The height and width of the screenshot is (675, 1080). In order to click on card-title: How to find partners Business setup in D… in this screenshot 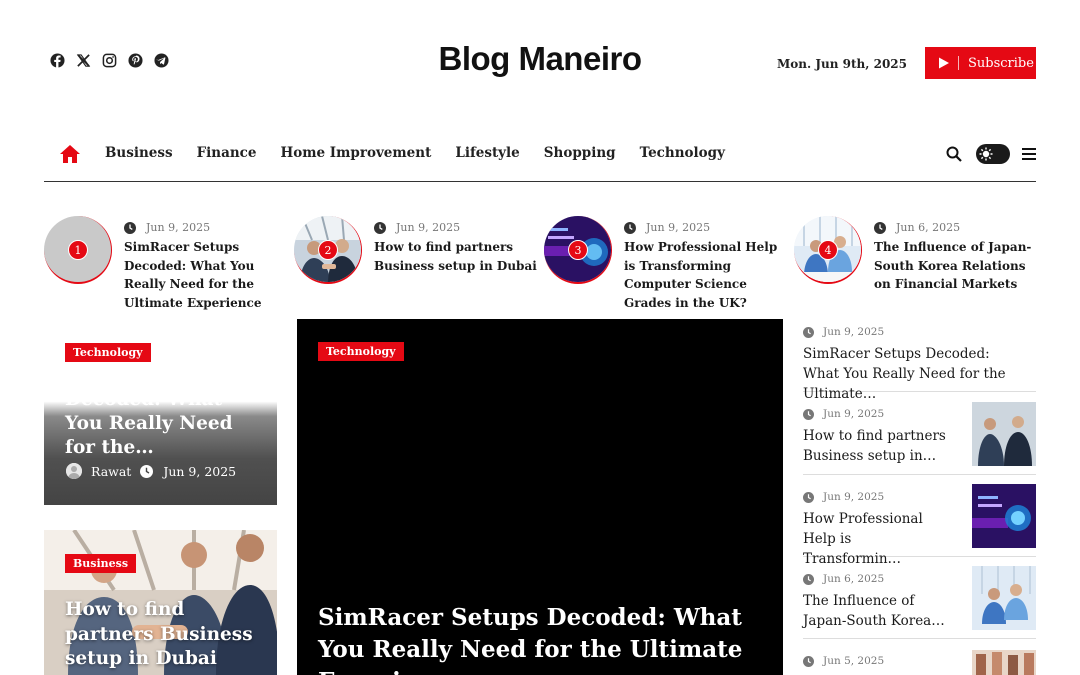, I will do `click(170, 635)`.